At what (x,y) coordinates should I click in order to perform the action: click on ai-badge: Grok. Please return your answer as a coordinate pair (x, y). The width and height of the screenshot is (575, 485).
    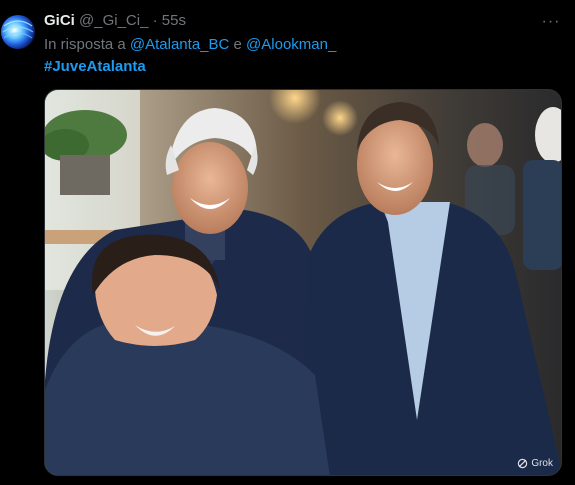
    Looking at the image, I should click on (535, 463).